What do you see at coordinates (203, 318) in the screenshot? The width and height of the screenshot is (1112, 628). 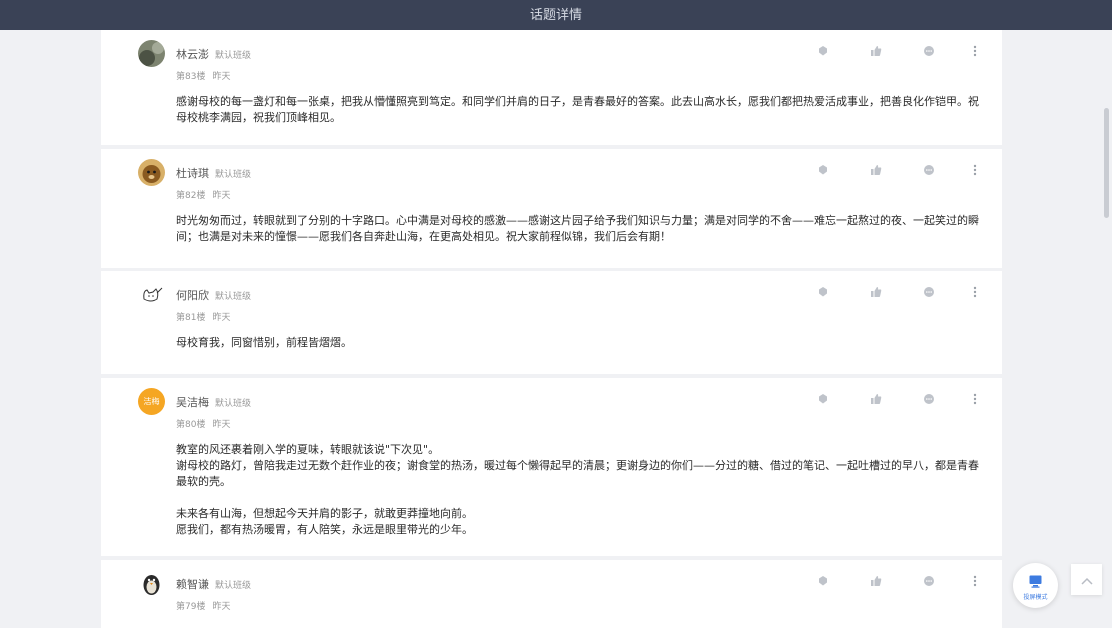 I see `floor-info: 第81楼 昨天` at bounding box center [203, 318].